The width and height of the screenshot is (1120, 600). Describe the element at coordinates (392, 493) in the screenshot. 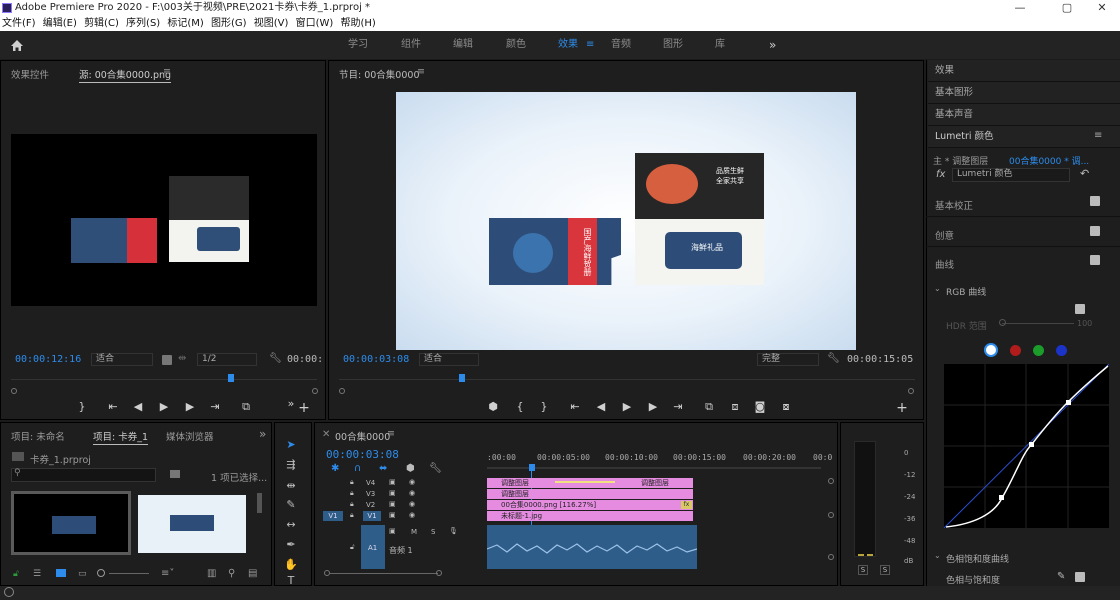

I see `track-sync-v3-icon: ▣` at that location.